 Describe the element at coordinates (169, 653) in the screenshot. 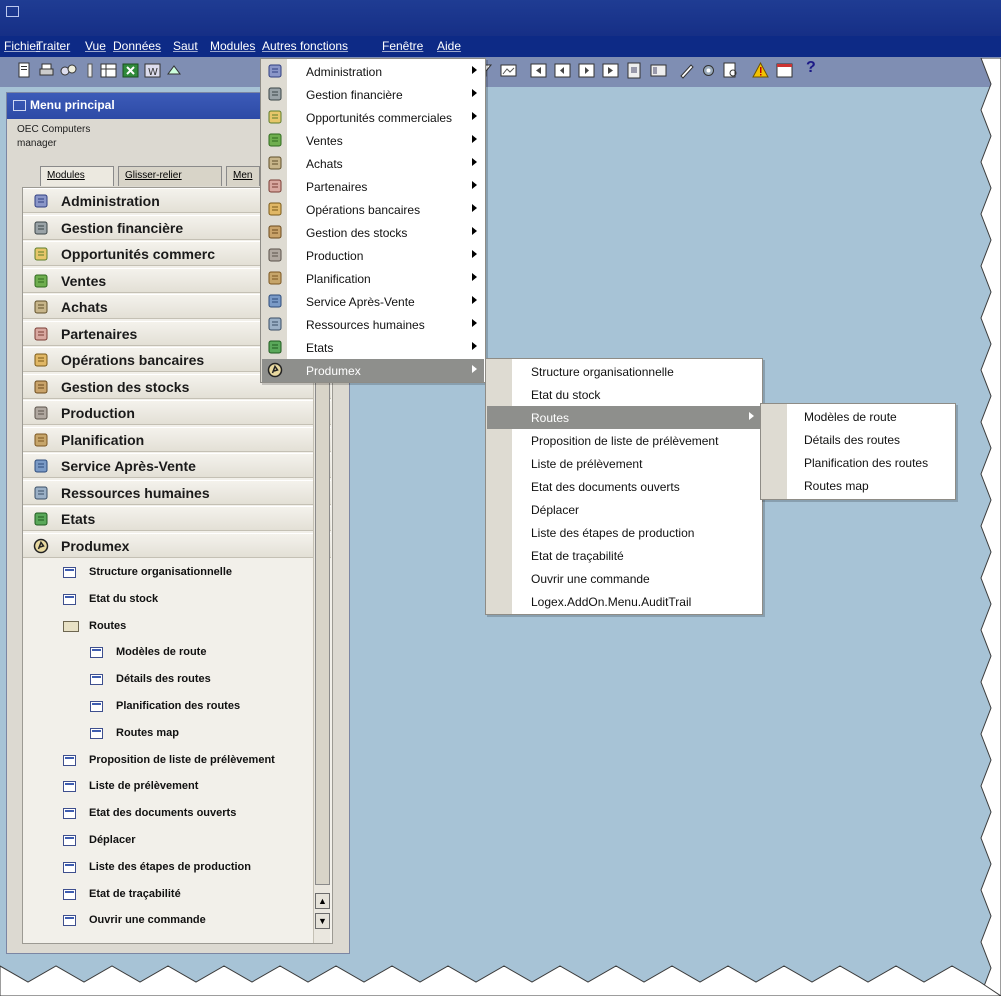

I see `tree-item-modeles-de-route: Modèles de route` at that location.